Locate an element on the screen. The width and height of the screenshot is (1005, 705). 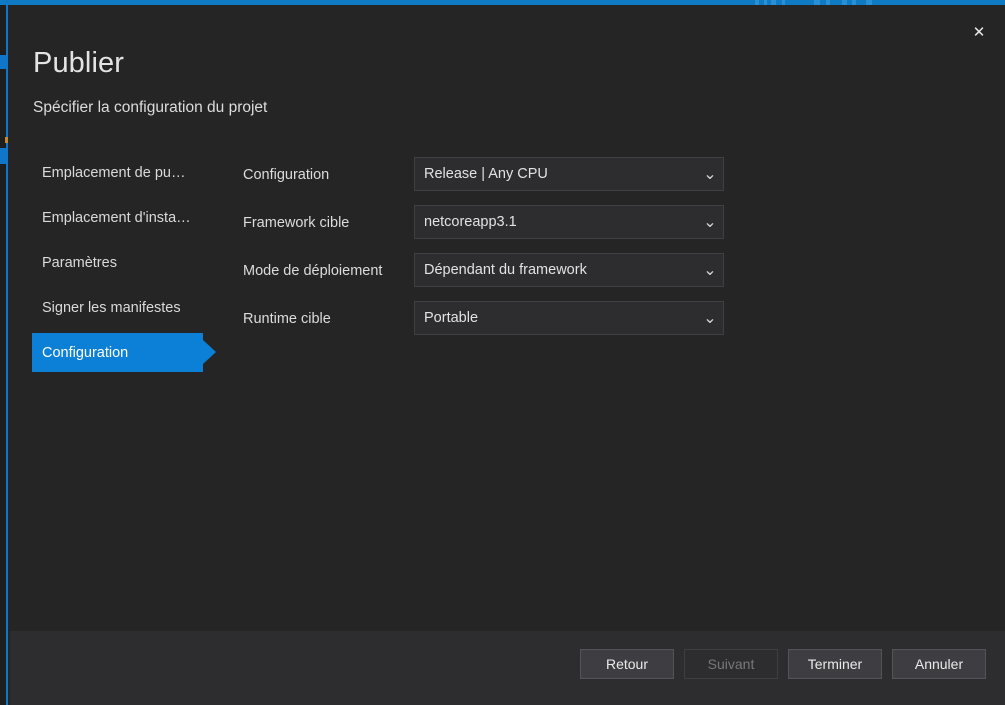
button-label: Annuler is located at coordinates (939, 664).